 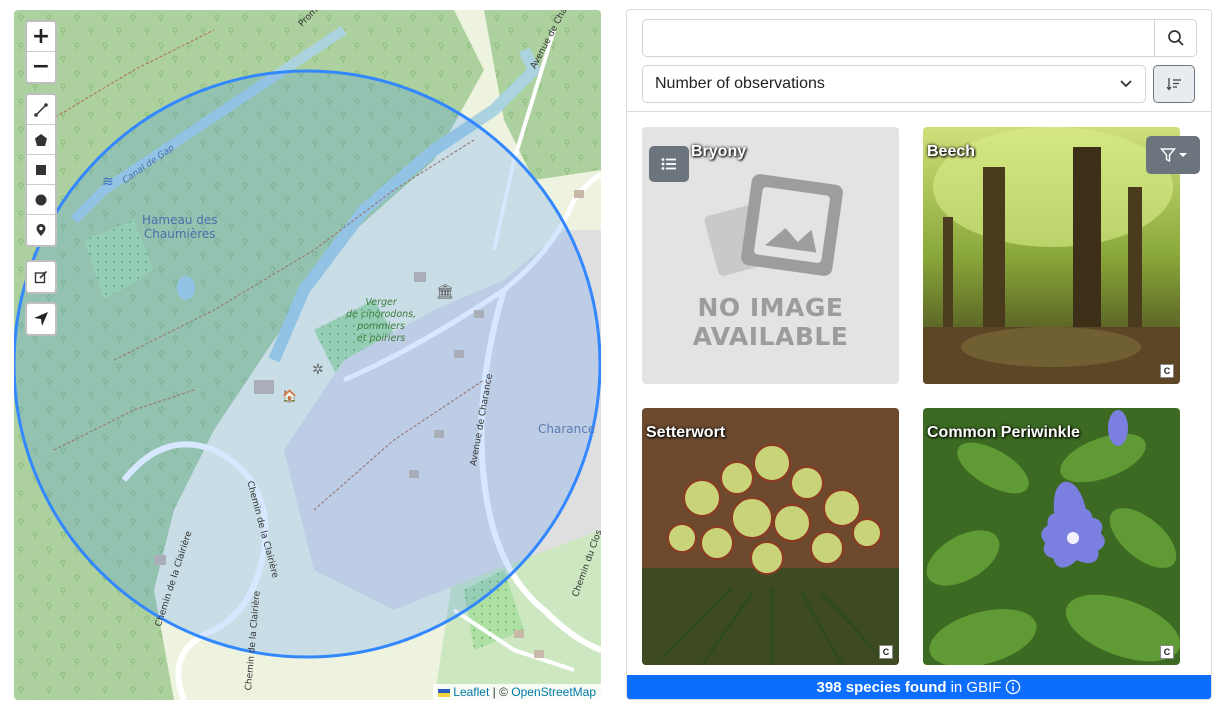 What do you see at coordinates (686, 432) in the screenshot?
I see `species-name: Setterwort` at bounding box center [686, 432].